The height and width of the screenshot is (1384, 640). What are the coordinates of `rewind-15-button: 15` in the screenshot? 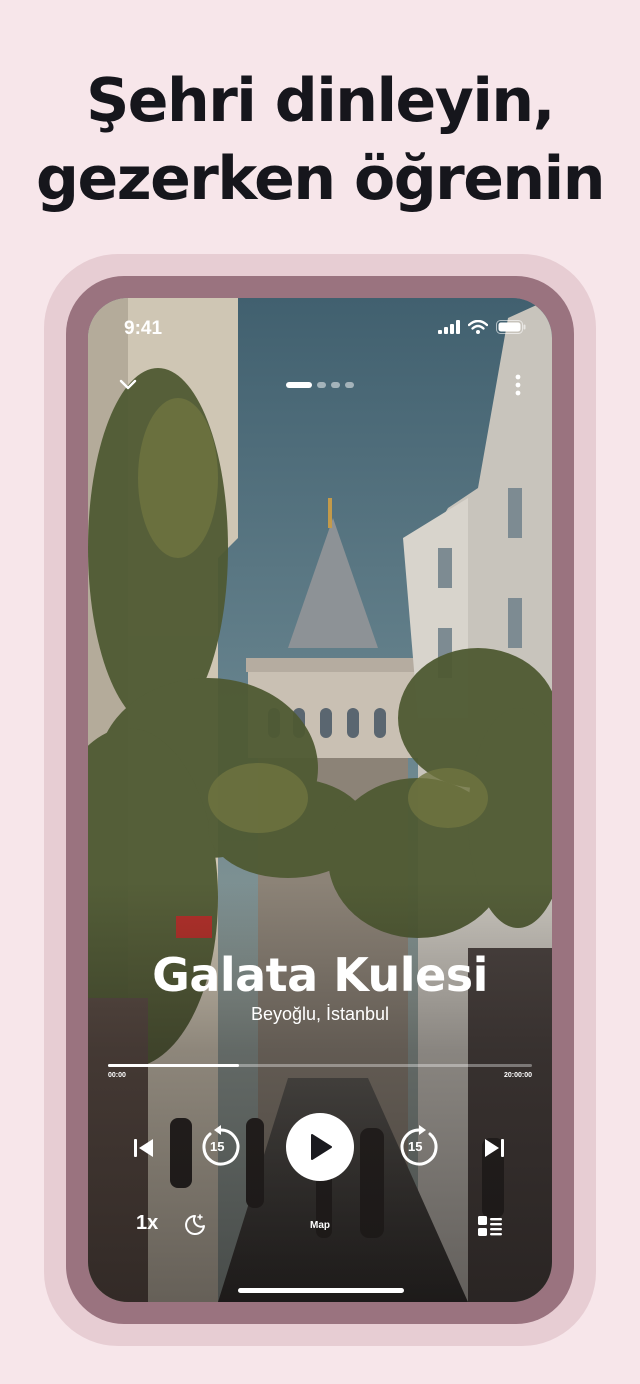 It's located at (221, 1147).